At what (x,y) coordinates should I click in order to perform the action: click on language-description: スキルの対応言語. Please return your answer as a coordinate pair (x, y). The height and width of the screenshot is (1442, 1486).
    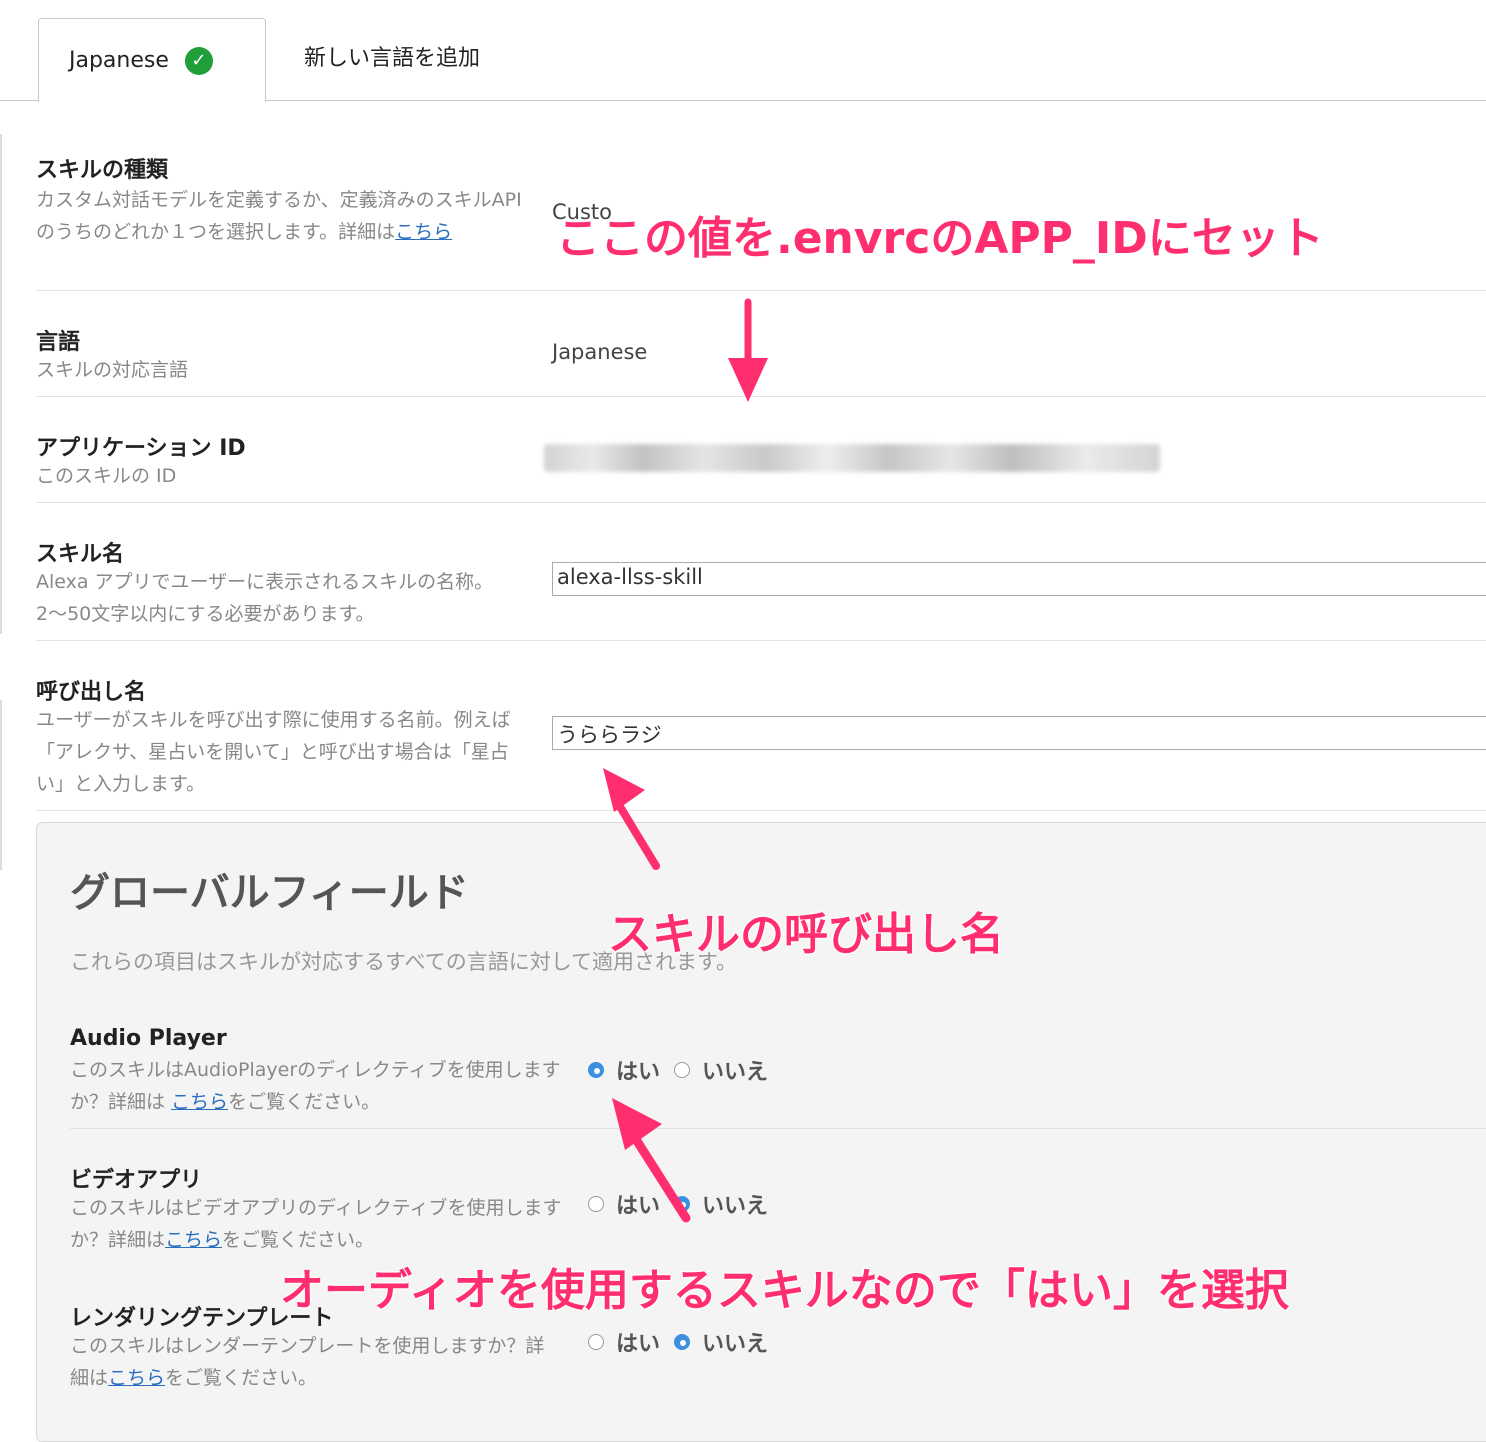
    Looking at the image, I should click on (112, 370).